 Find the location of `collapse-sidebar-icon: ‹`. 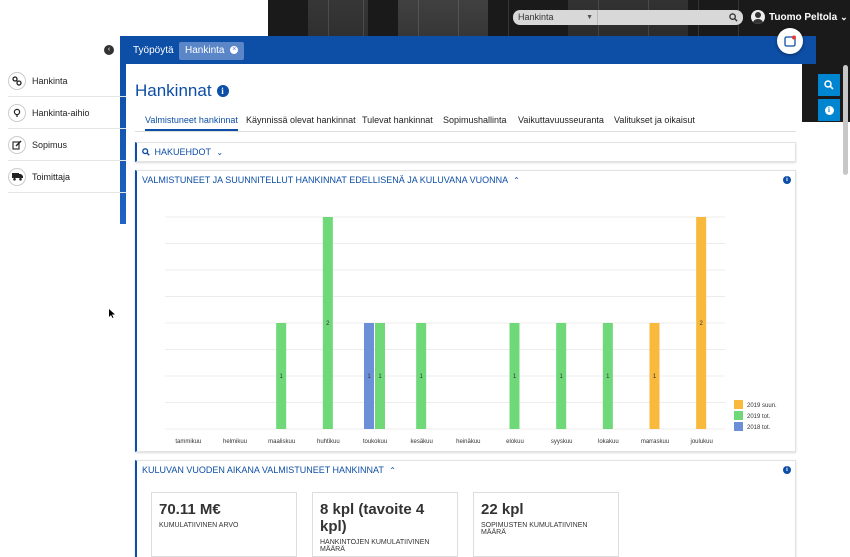

collapse-sidebar-icon: ‹ is located at coordinates (109, 50).